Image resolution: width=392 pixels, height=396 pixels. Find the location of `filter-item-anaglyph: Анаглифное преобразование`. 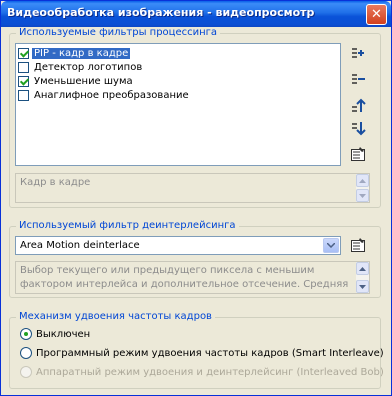

filter-item-anaglyph: Анаглифное преобразование is located at coordinates (104, 95).